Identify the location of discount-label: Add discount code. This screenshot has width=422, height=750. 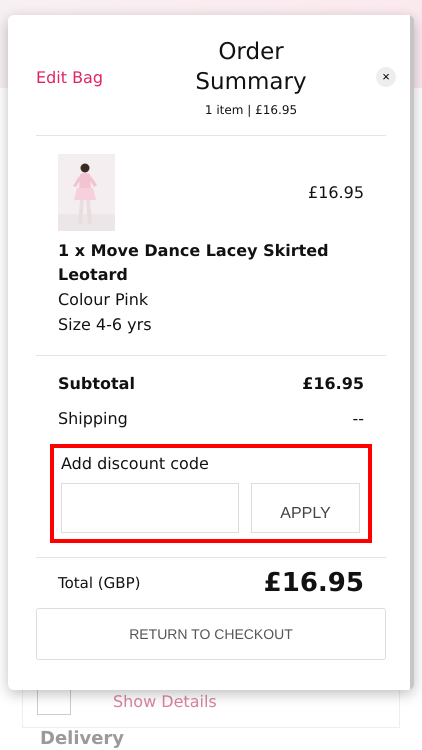
(135, 463).